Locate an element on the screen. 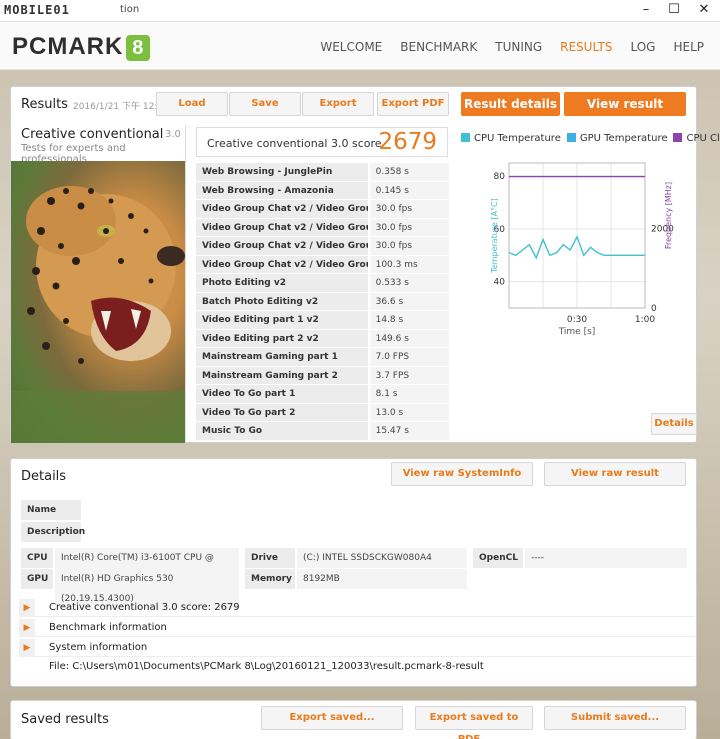 The image size is (720, 739). gpu-label: GPU is located at coordinates (37, 579).